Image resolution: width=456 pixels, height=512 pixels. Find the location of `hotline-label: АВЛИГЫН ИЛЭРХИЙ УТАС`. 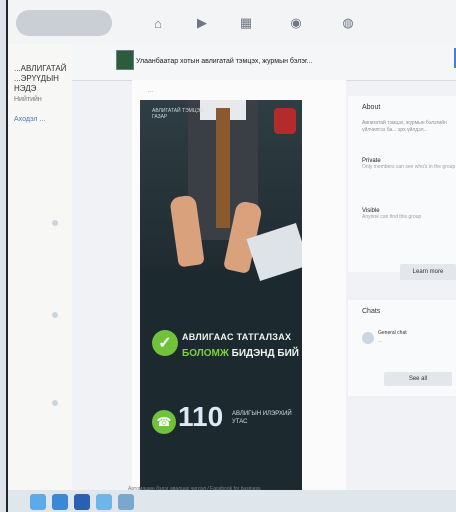

hotline-label: АВЛИГЫН ИЛЭРХИЙ УТАС is located at coordinates (262, 418).